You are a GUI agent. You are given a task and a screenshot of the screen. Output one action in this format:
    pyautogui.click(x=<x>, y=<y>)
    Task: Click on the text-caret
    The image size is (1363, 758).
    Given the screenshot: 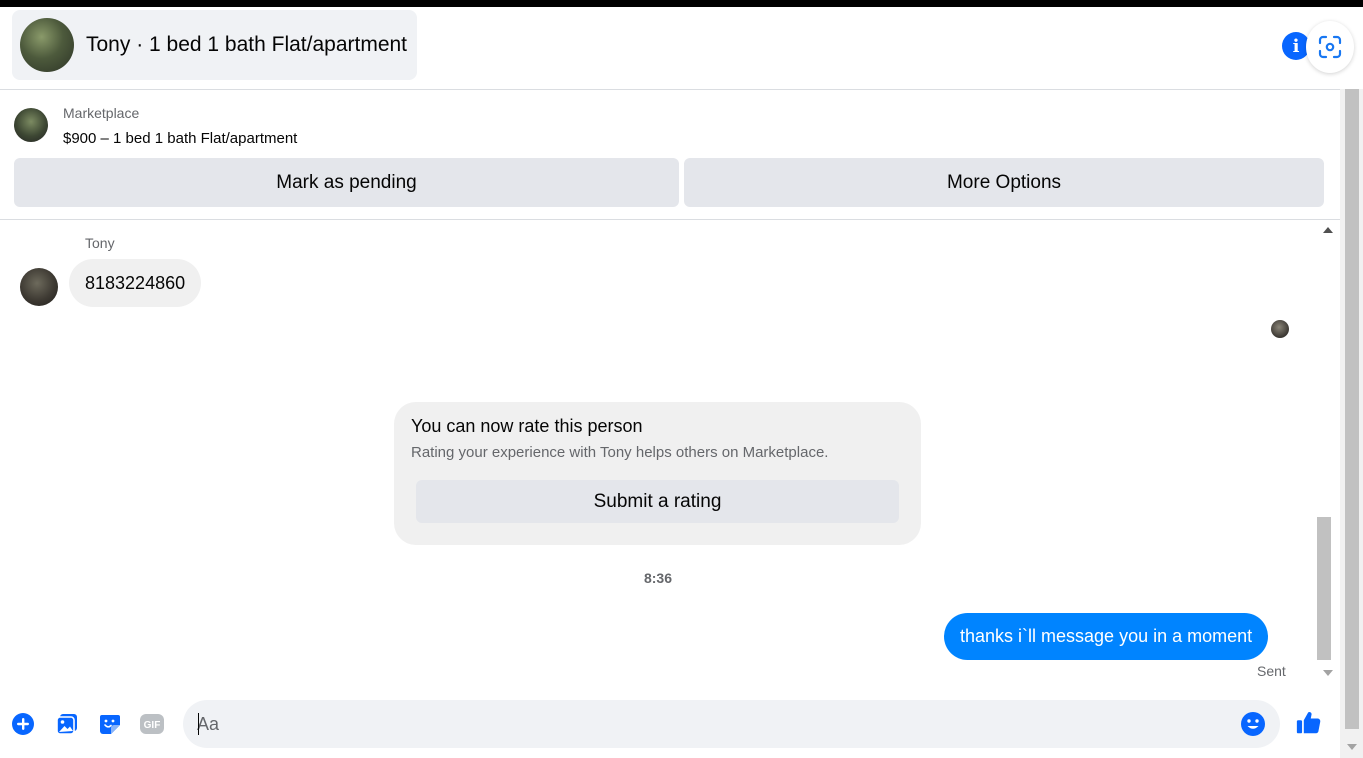 What is the action you would take?
    pyautogui.click(x=198, y=724)
    